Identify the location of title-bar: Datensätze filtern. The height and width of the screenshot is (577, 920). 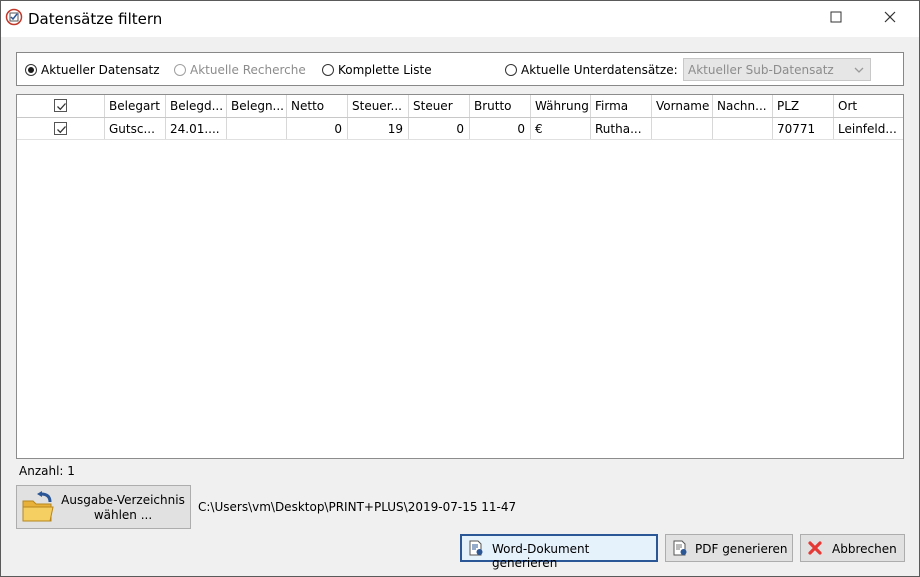
(460, 19).